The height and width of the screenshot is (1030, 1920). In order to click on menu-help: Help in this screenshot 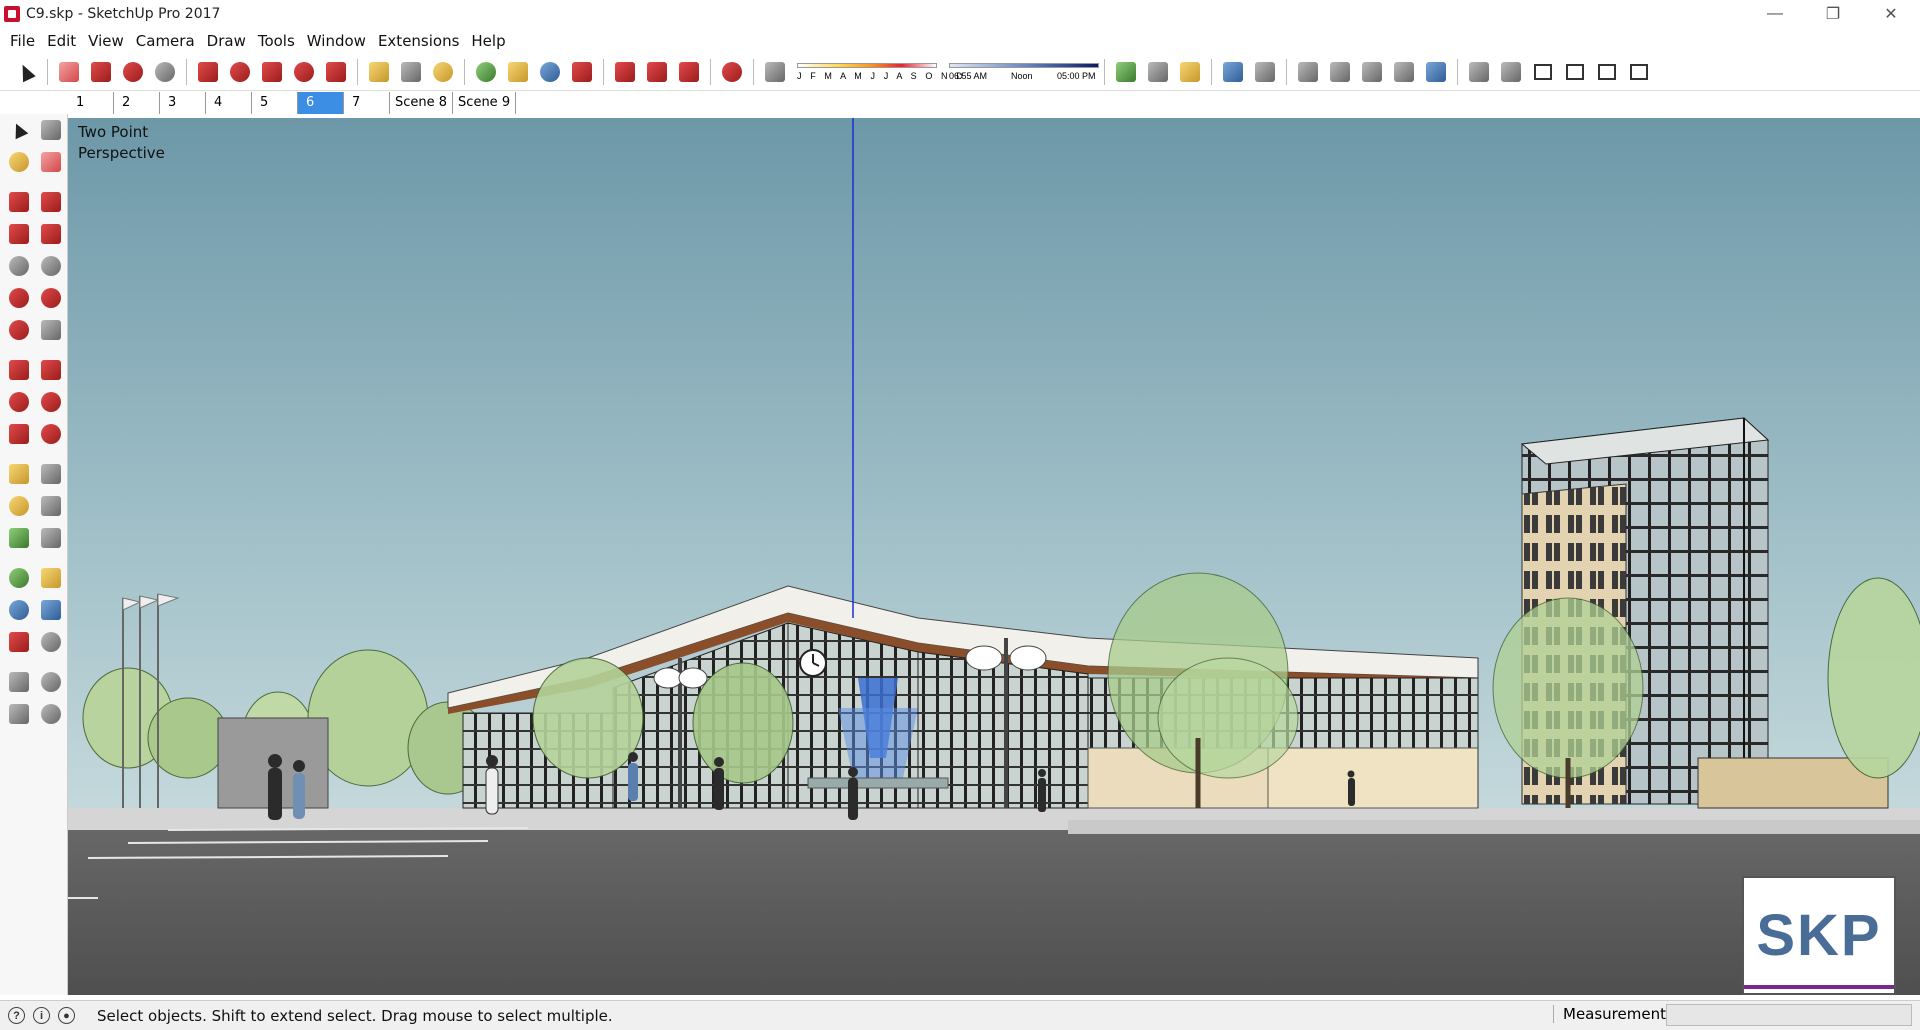, I will do `click(488, 41)`.